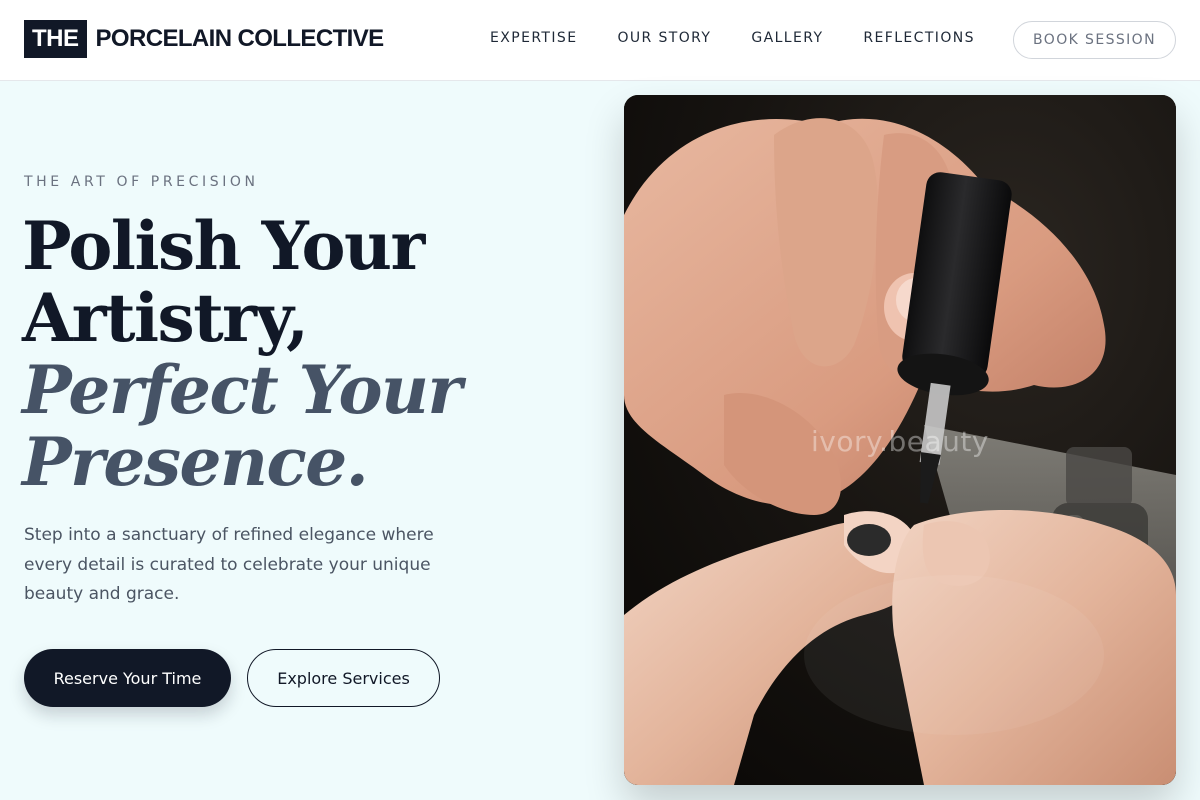 The width and height of the screenshot is (1200, 800). What do you see at coordinates (732, 38) in the screenshot?
I see `main-nav: EXPERTISE OUR STORY GALLERY REFLECTIONS` at bounding box center [732, 38].